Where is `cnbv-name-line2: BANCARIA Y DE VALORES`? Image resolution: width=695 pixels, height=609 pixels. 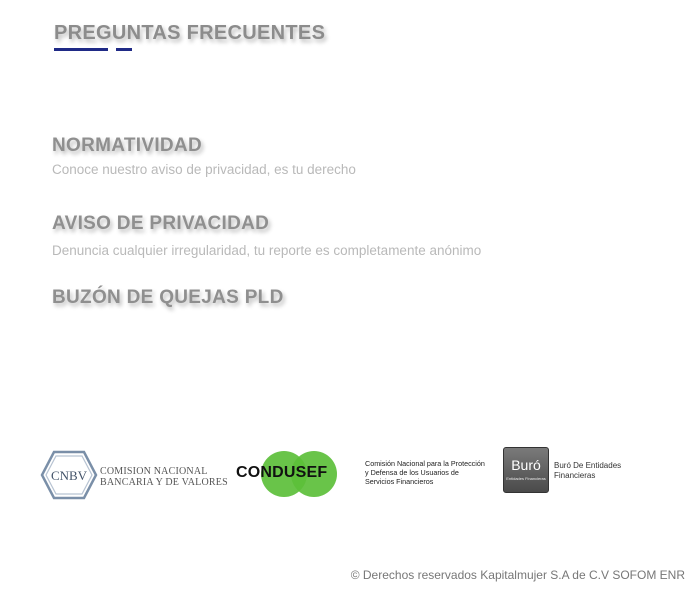
cnbv-name-line2: BANCARIA Y DE VALORES is located at coordinates (164, 482).